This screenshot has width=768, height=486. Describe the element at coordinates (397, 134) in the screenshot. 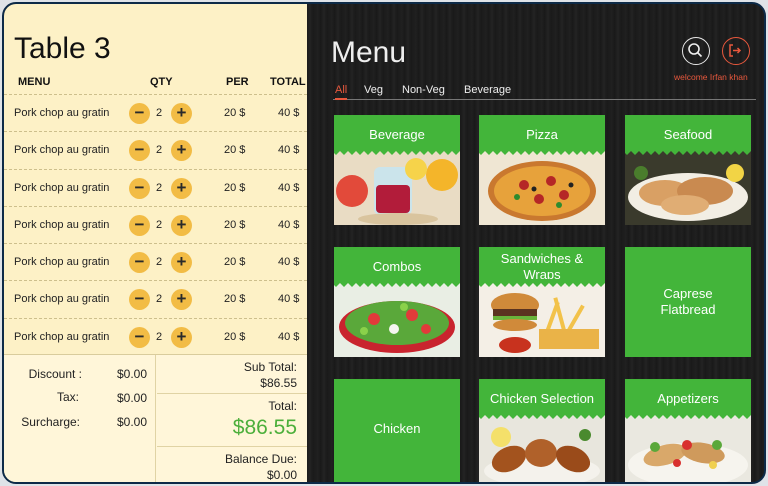

I see `tile-label: Beverage` at that location.